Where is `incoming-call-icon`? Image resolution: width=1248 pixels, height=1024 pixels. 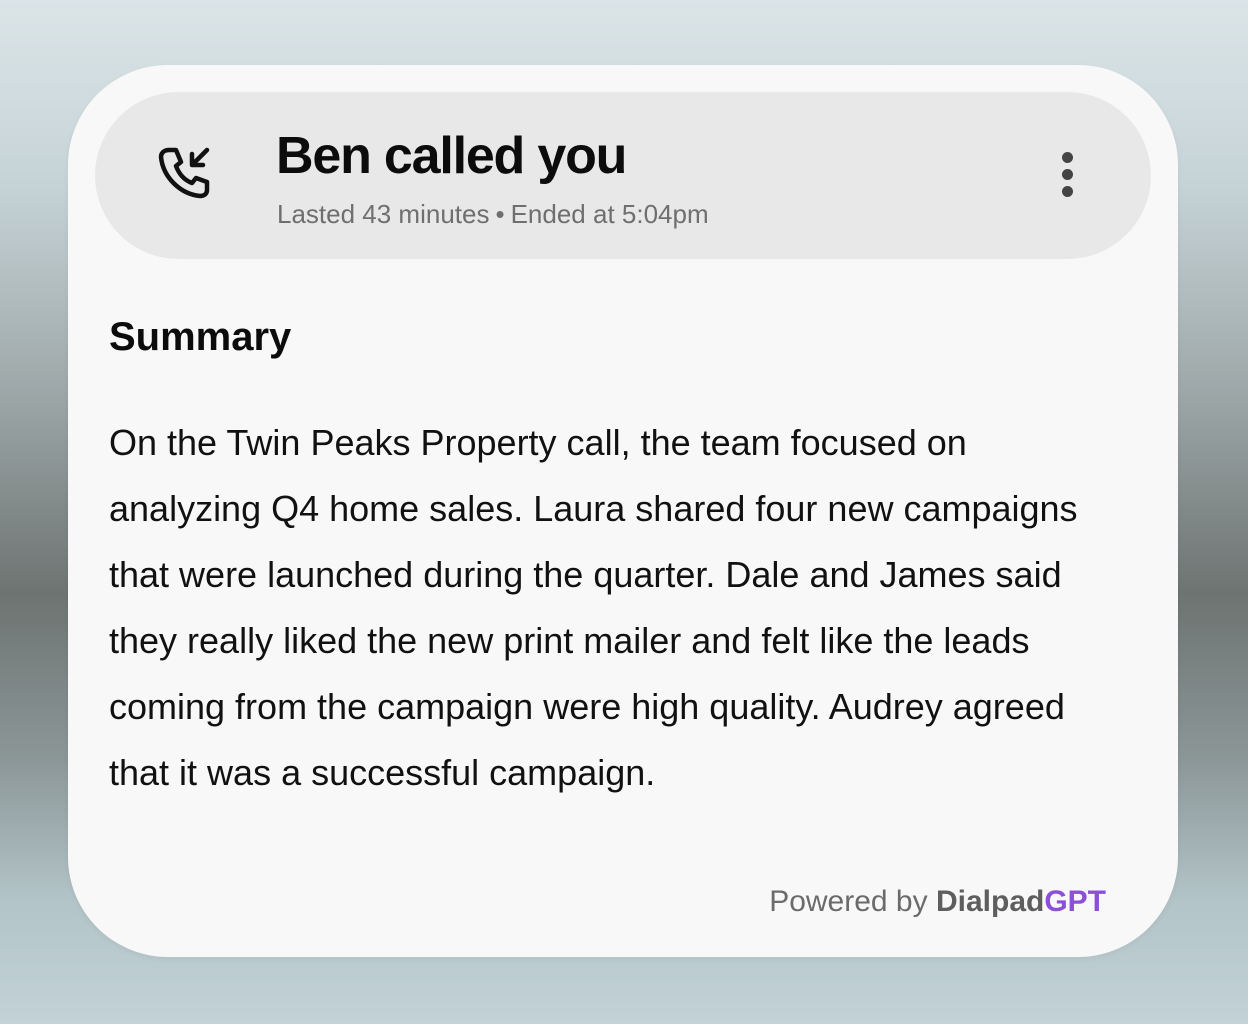 incoming-call-icon is located at coordinates (184, 173).